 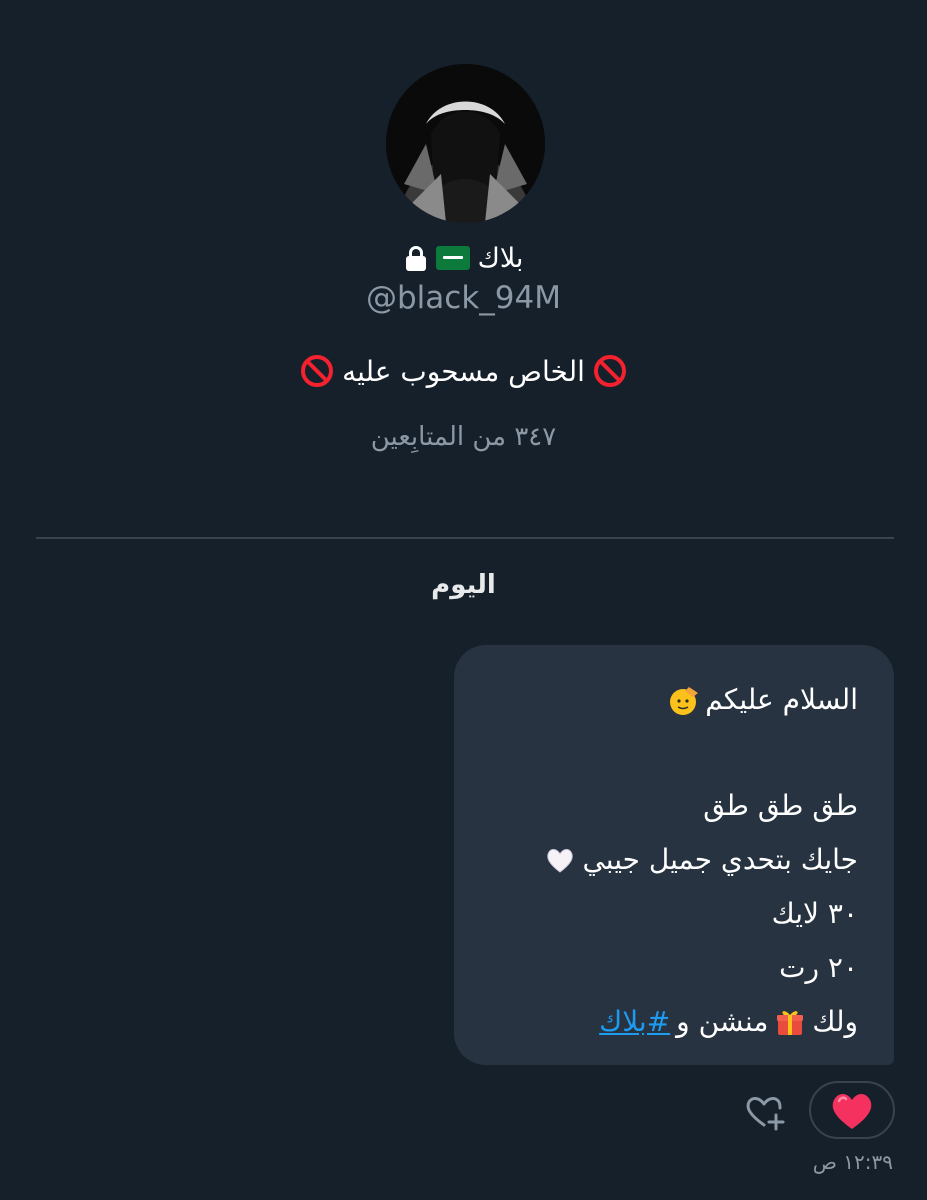 What do you see at coordinates (720, 859) in the screenshot?
I see `message-text: جايك بتحدي جميل جيبي` at bounding box center [720, 859].